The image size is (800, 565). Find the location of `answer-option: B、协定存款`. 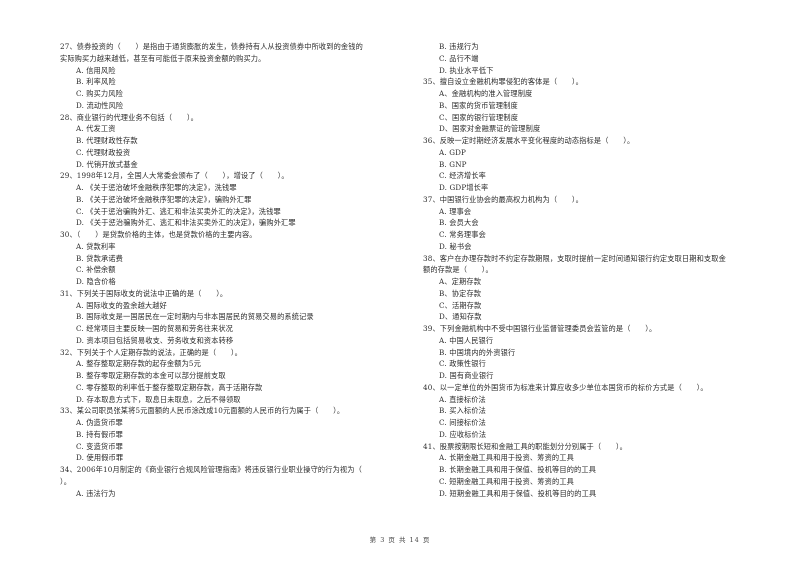

answer-option: B、协定存款 is located at coordinates (460, 293).